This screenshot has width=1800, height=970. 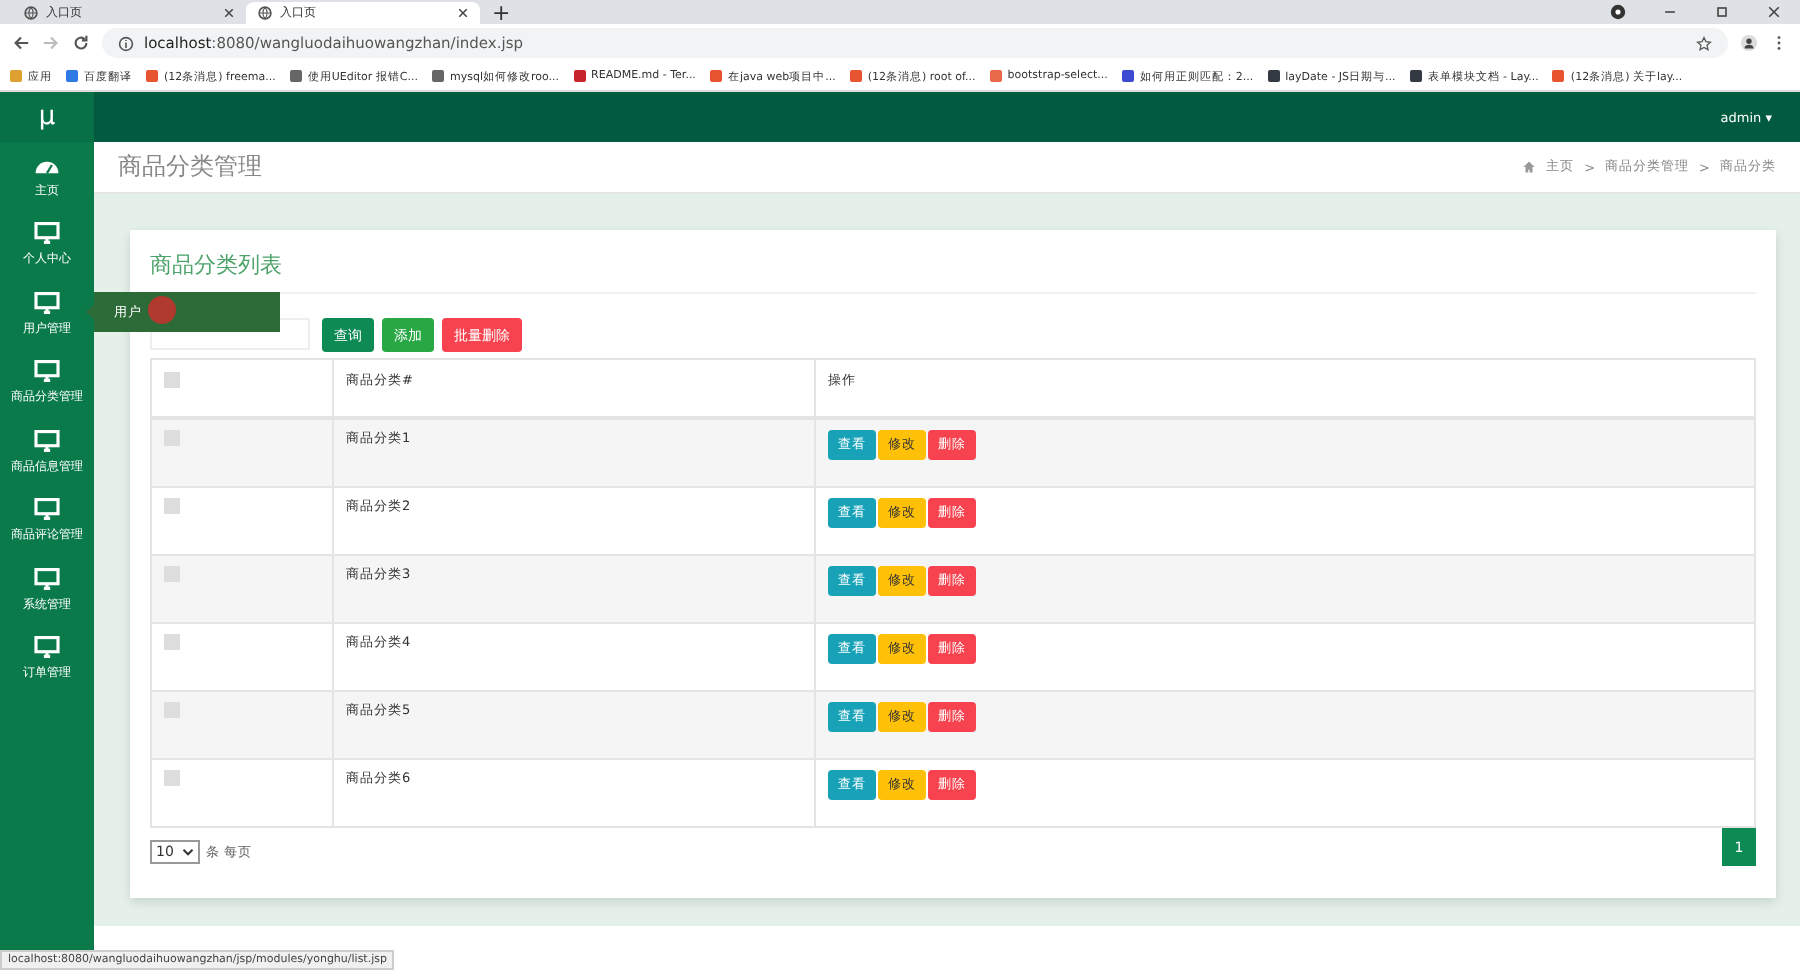 I want to click on new-tab-button: +, so click(x=501, y=13).